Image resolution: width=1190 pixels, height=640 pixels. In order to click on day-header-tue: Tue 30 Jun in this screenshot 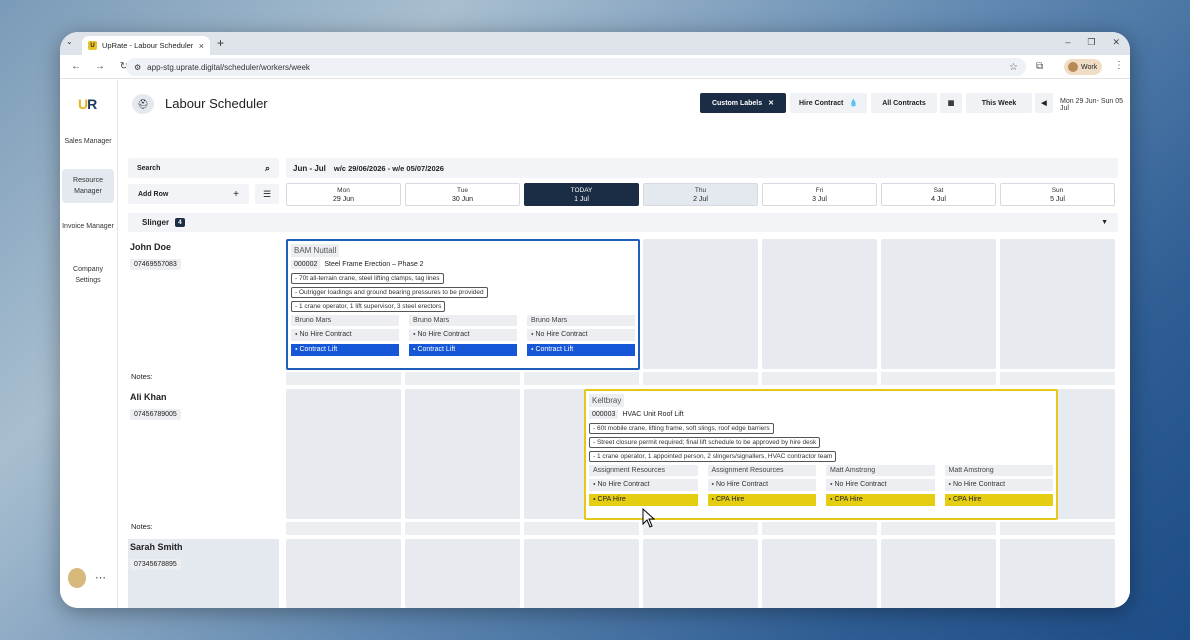, I will do `click(462, 194)`.